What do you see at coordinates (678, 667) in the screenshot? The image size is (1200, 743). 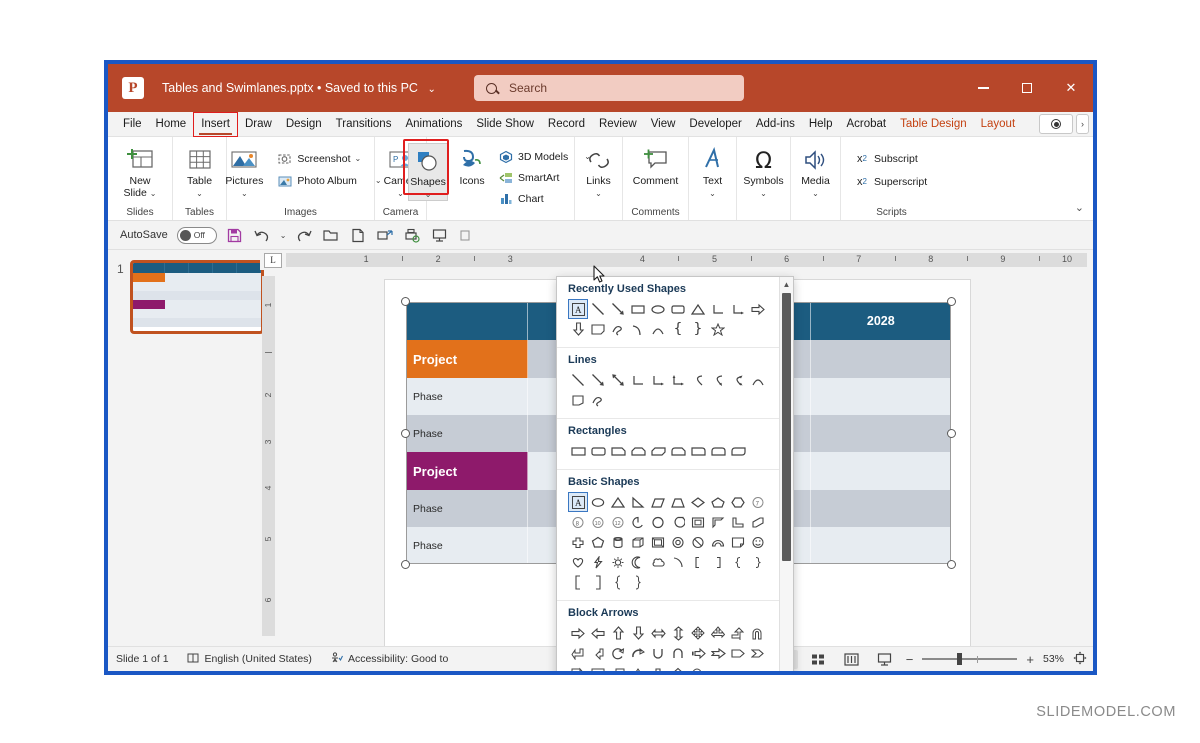 I see `arrow-diamond` at bounding box center [678, 667].